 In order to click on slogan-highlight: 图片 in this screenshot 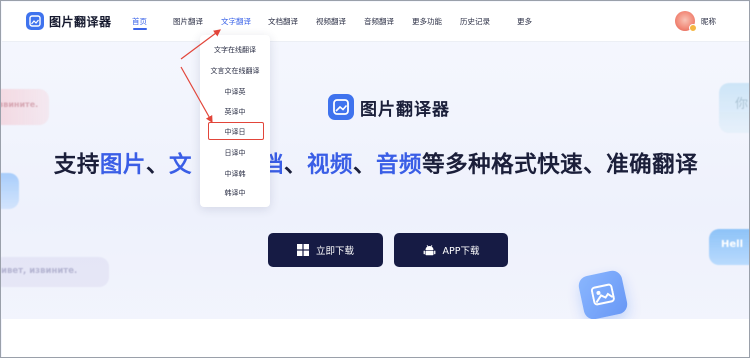, I will do `click(122, 165)`.